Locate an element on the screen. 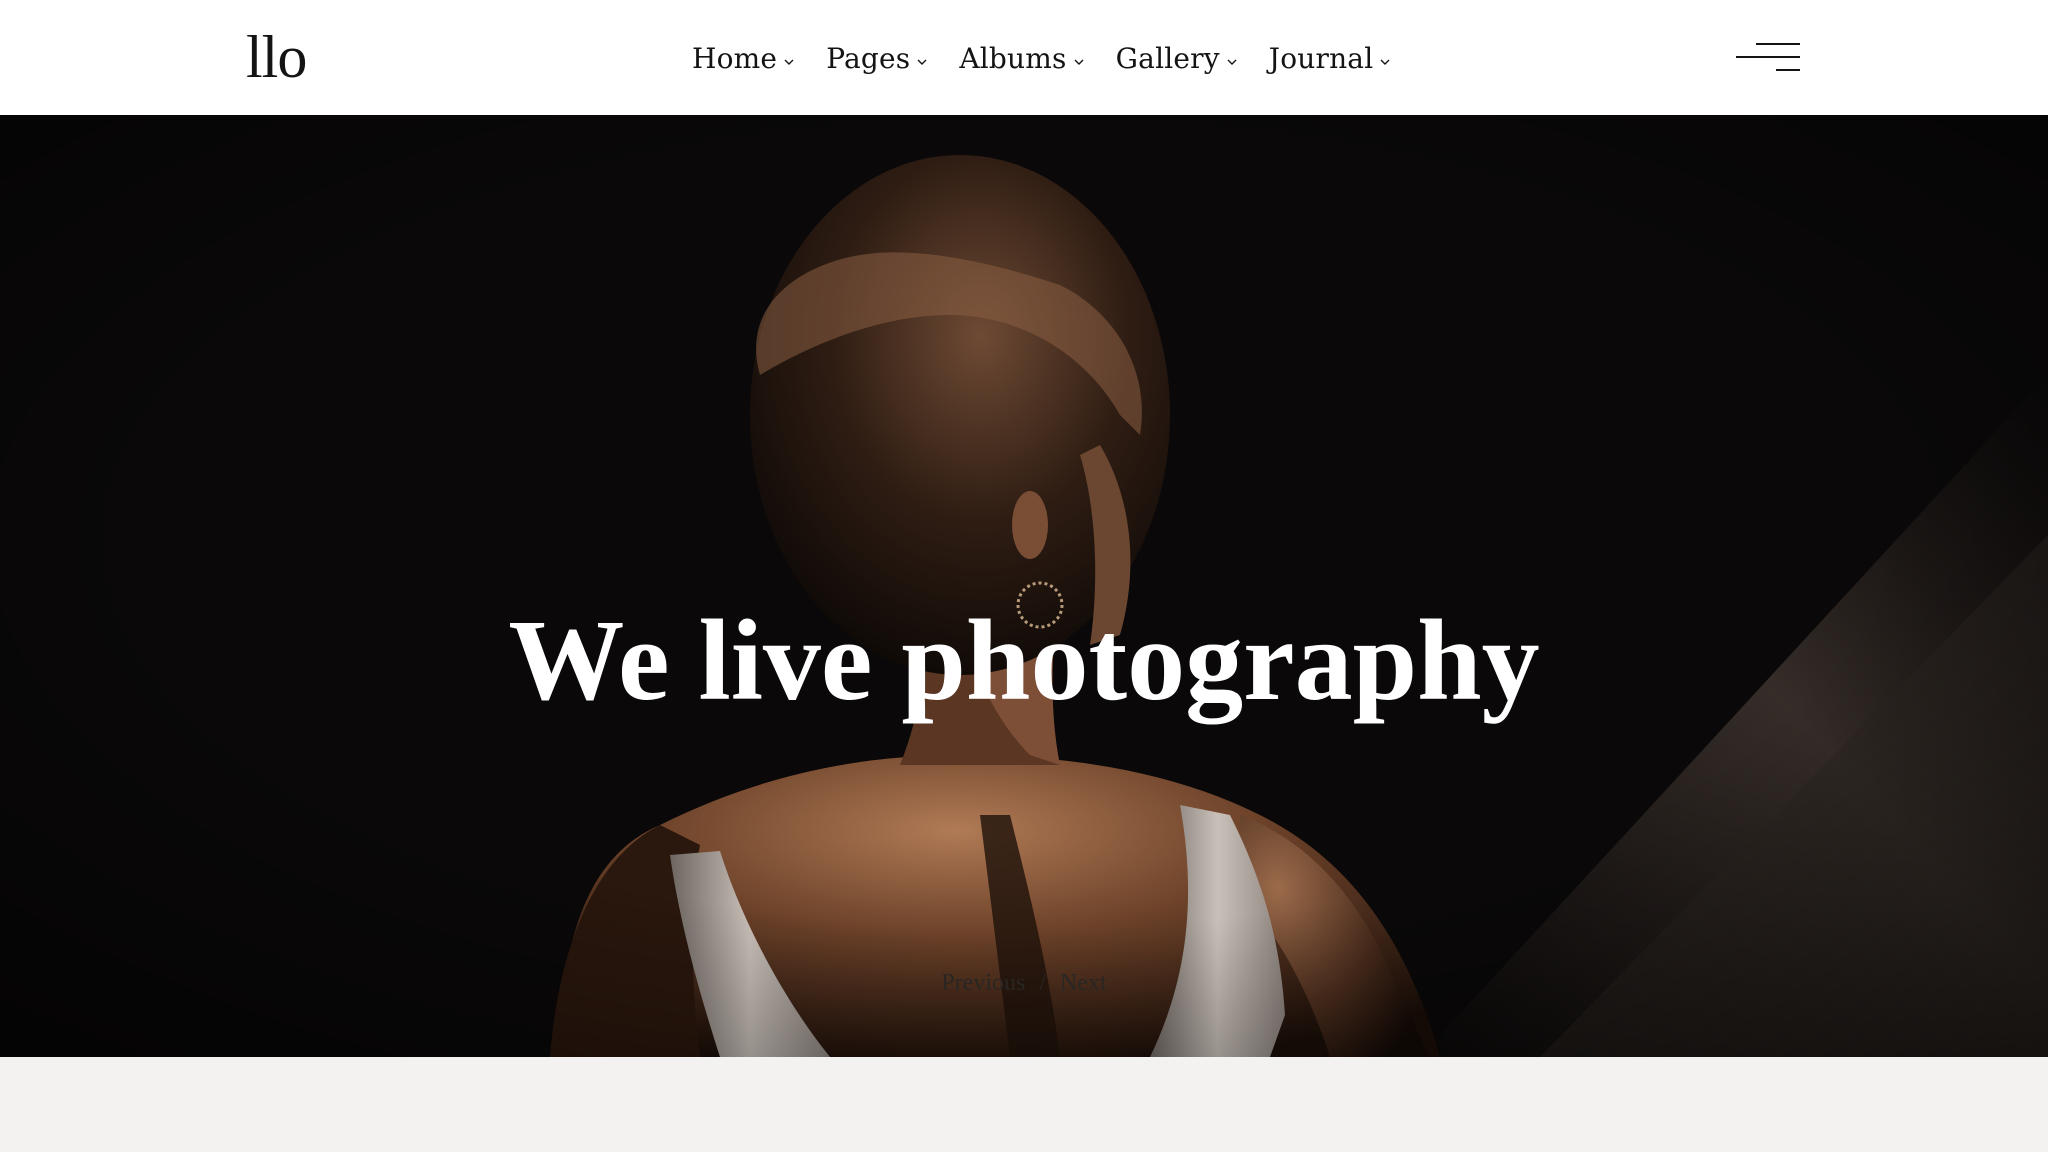 This screenshot has height=1152, width=2048. nav-label-albums: Albums is located at coordinates (1012, 58).